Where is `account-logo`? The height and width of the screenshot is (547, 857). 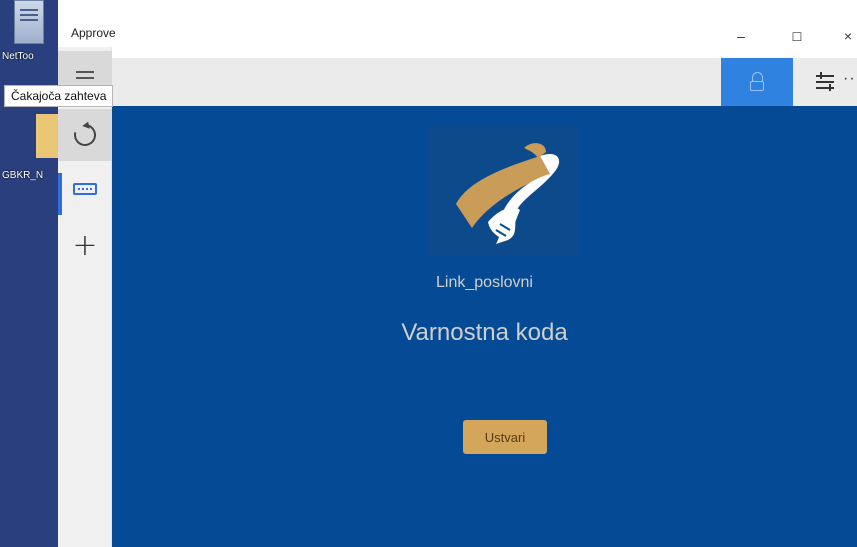
account-logo is located at coordinates (503, 191).